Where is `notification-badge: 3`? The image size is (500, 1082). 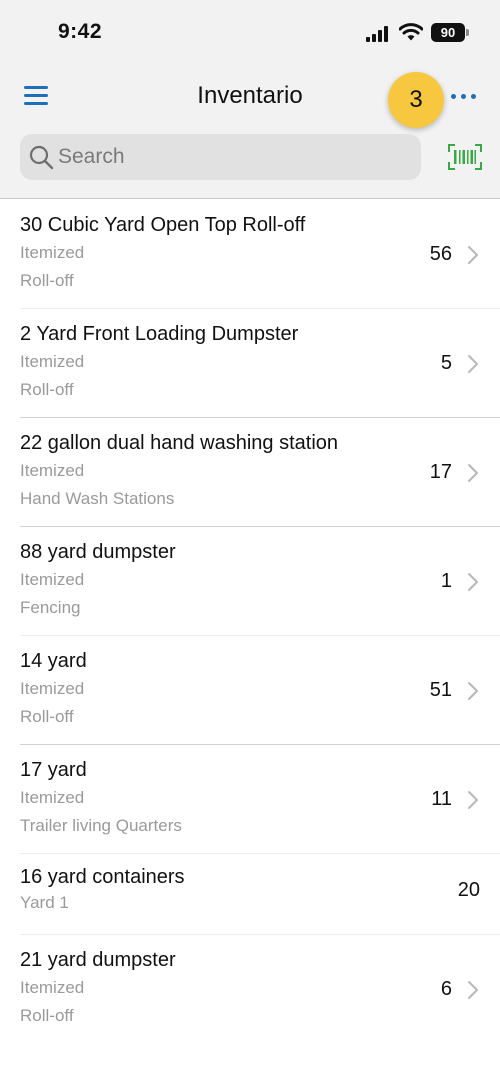
notification-badge: 3 is located at coordinates (416, 100).